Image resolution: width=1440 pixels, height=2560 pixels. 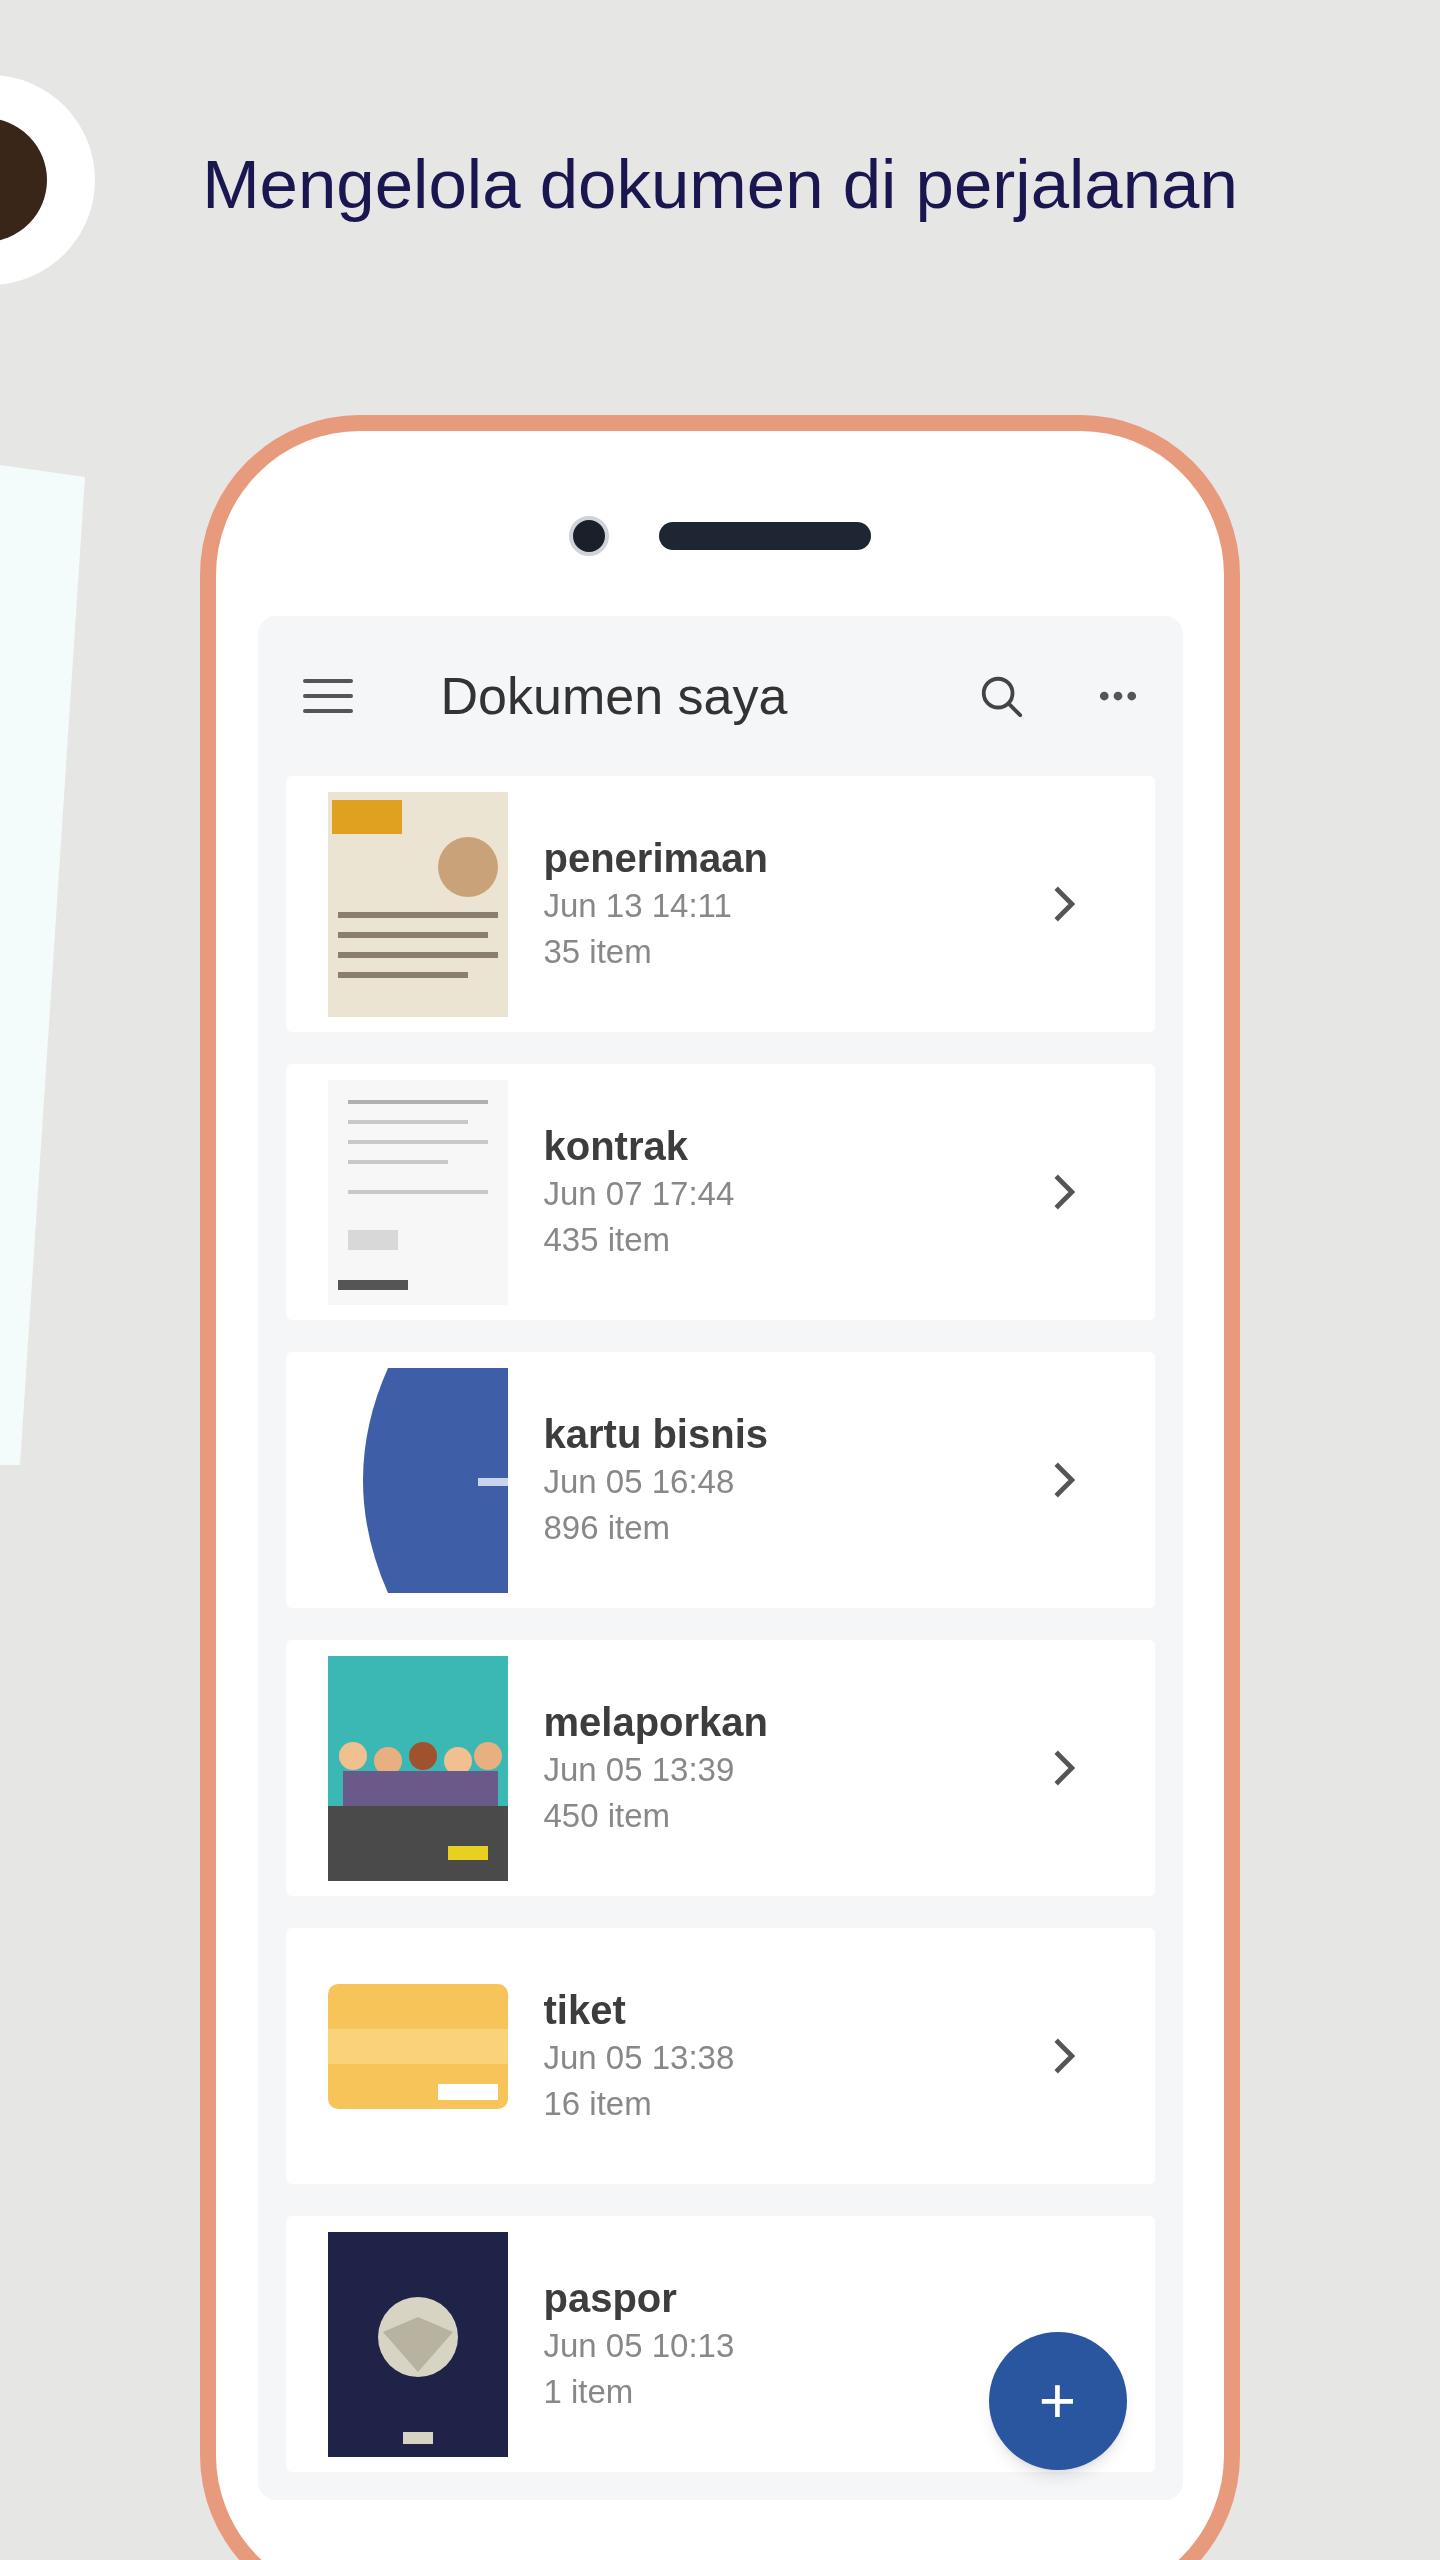 What do you see at coordinates (1117, 696) in the screenshot?
I see `more-icon` at bounding box center [1117, 696].